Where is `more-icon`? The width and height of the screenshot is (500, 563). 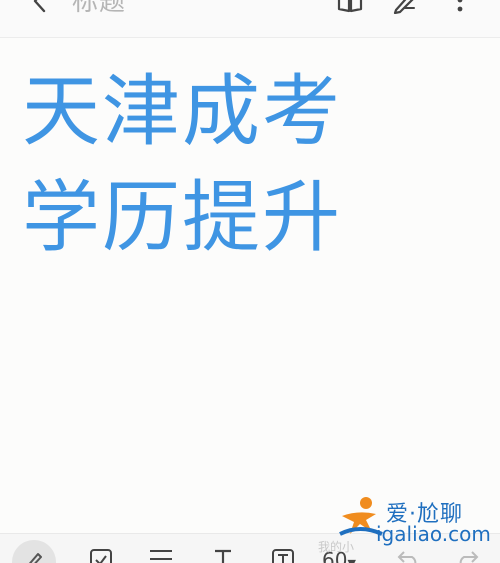
more-icon is located at coordinates (460, 9).